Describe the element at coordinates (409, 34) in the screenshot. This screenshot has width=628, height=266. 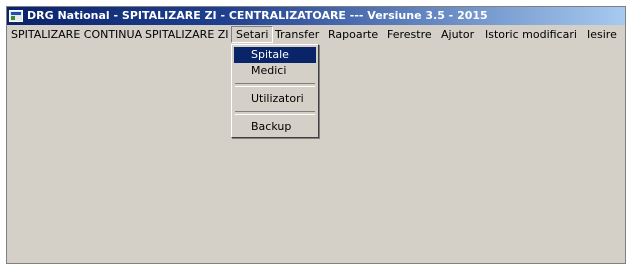
I see `menu-ferestre: Ferestre` at that location.